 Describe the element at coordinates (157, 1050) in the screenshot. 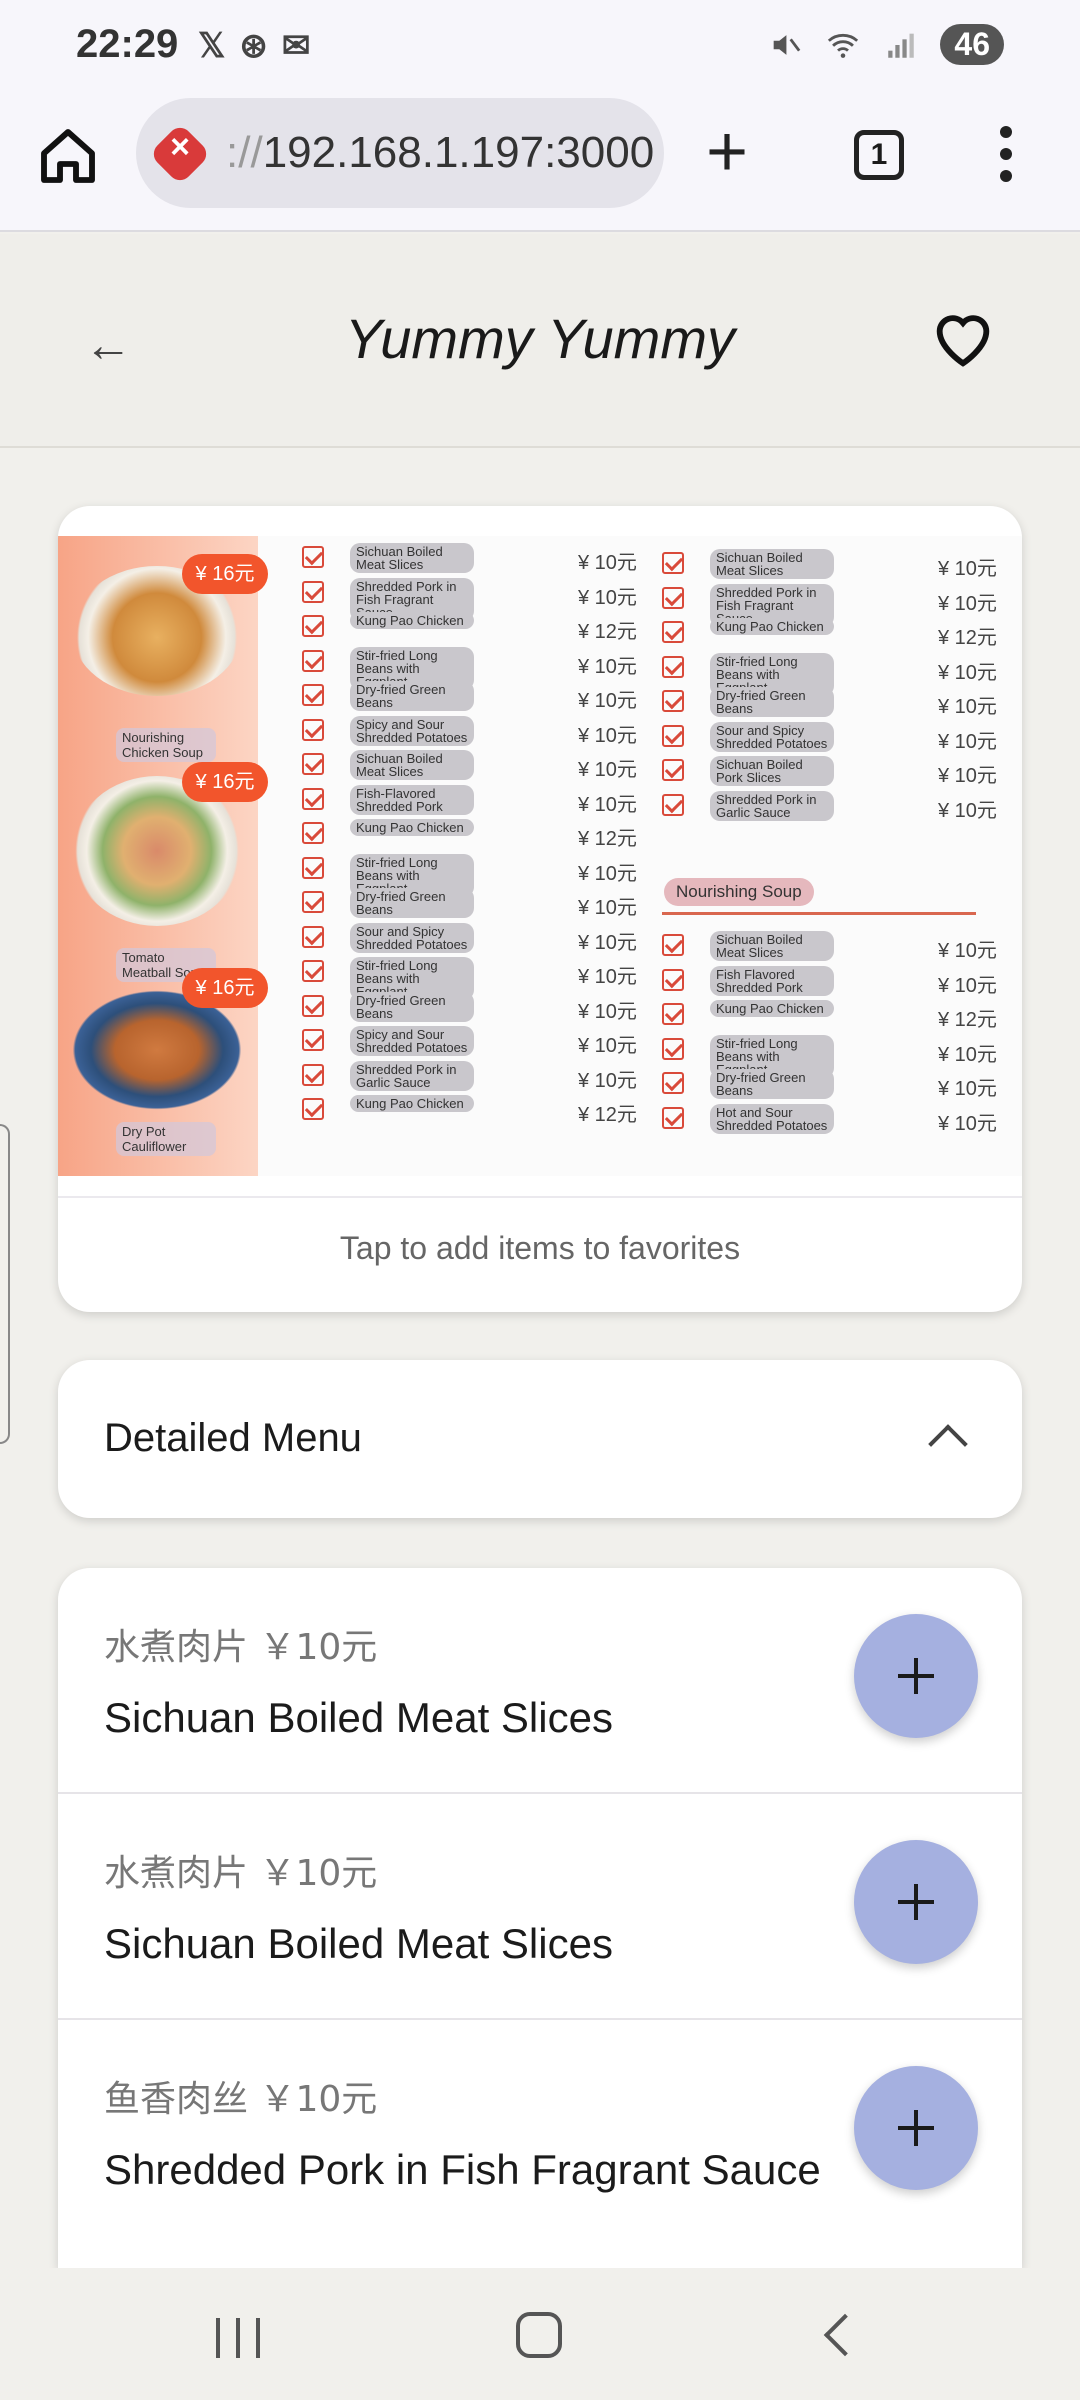

I see `dish-image` at that location.